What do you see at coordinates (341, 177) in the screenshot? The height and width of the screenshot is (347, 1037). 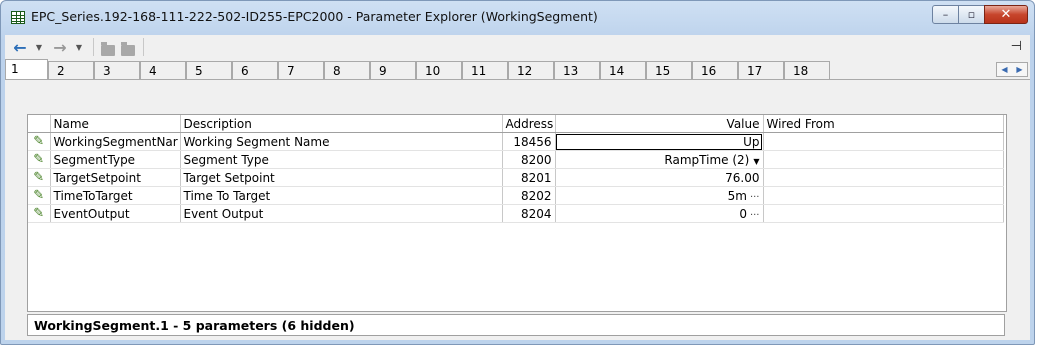 I see `parameter-description: Target Setpoint` at bounding box center [341, 177].